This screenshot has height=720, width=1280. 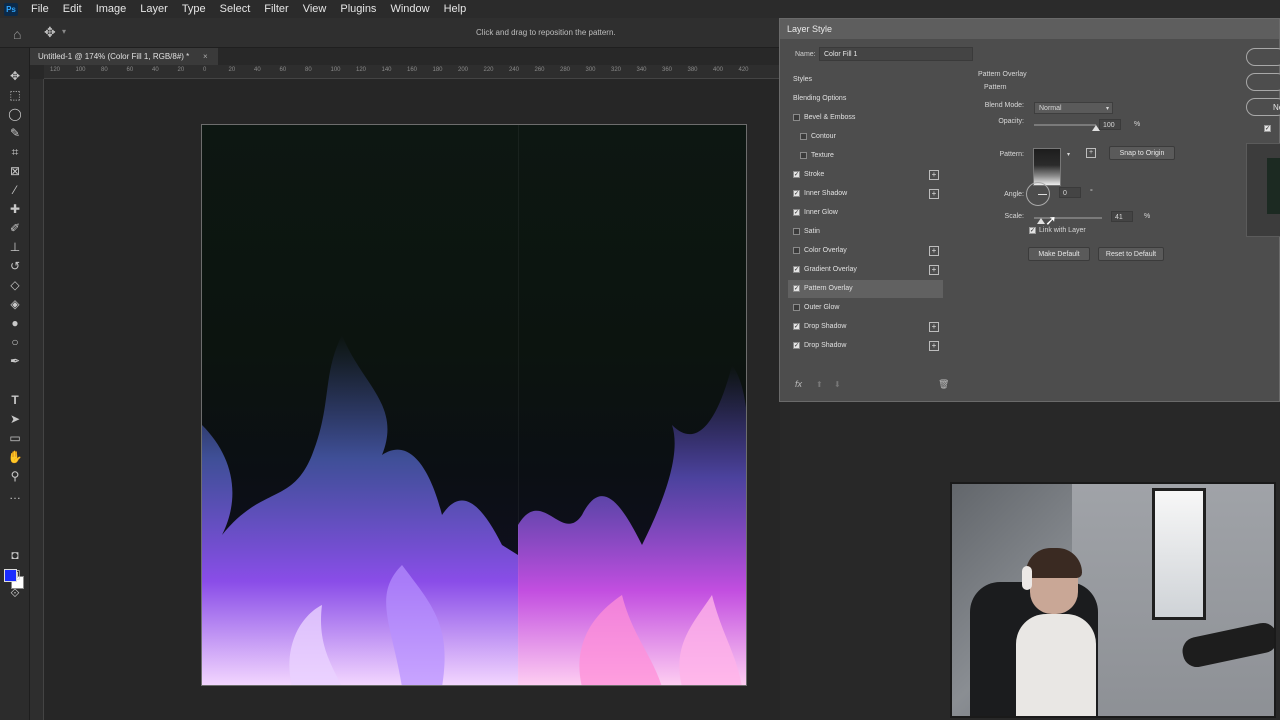 I want to click on scale-input: 41, so click(x=1122, y=216).